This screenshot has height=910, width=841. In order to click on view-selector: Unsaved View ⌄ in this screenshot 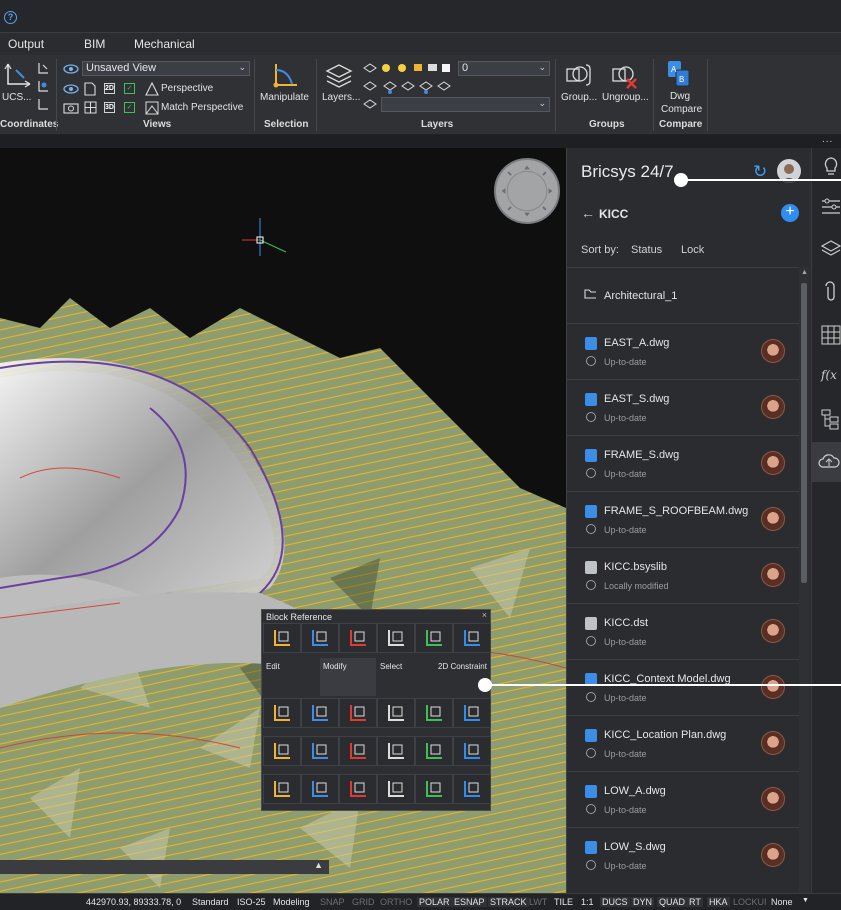, I will do `click(166, 68)`.